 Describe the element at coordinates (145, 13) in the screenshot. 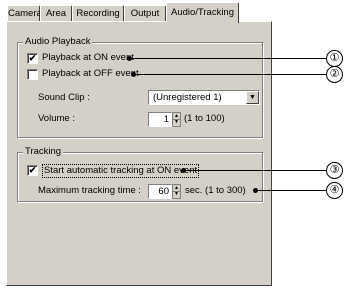

I see `tab-output: Output` at that location.